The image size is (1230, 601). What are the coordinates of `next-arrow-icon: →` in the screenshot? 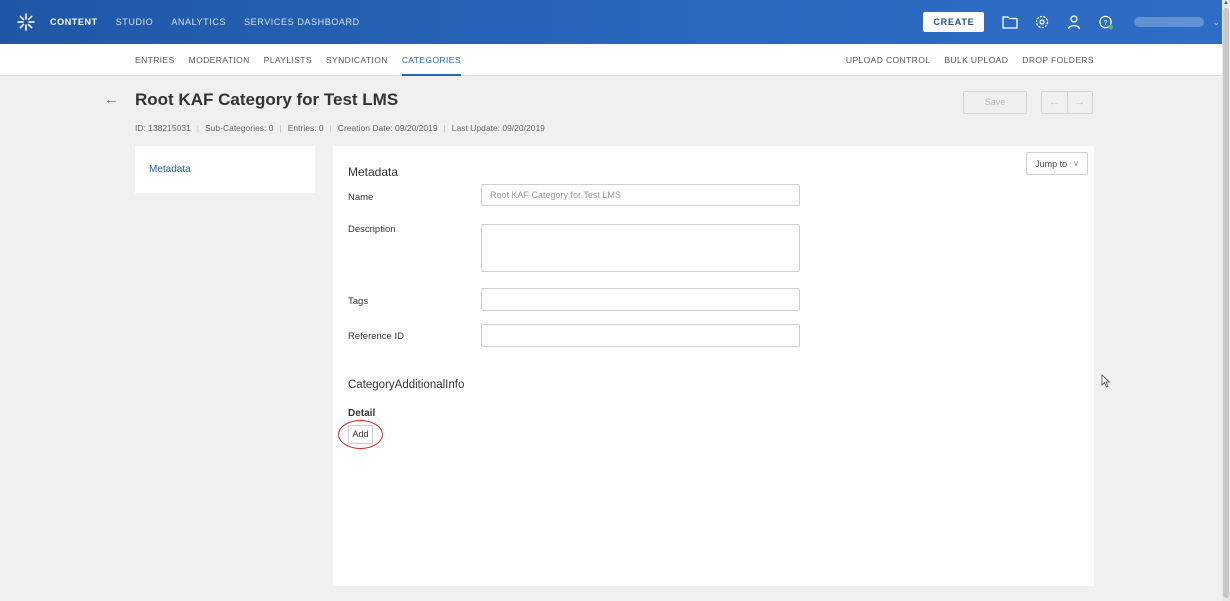 It's located at (1080, 102).